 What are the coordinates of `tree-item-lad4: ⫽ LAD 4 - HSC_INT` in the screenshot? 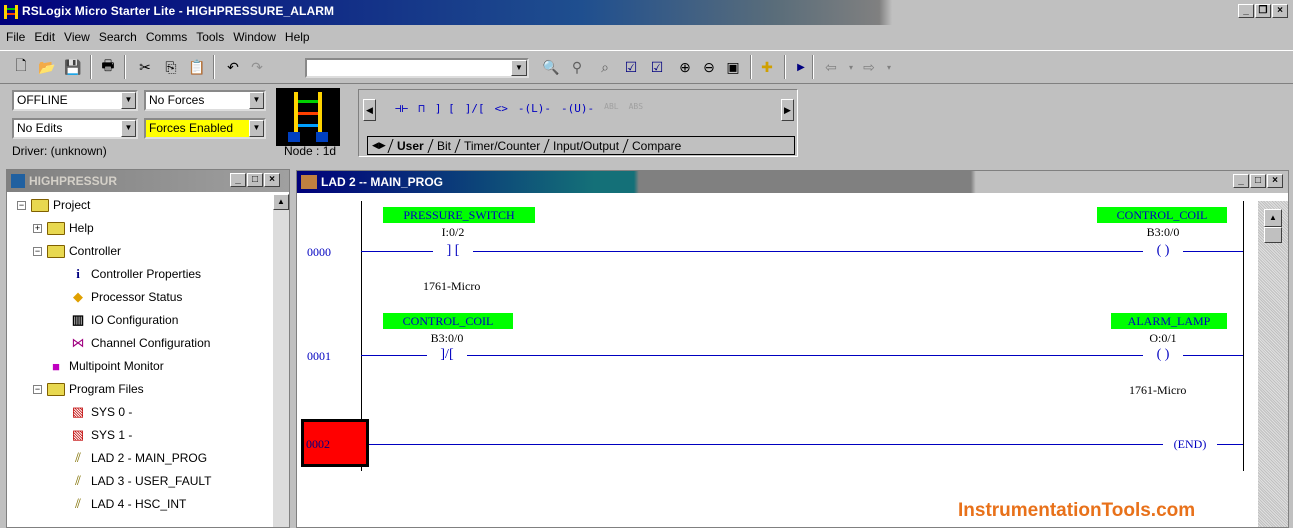 It's located at (127, 504).